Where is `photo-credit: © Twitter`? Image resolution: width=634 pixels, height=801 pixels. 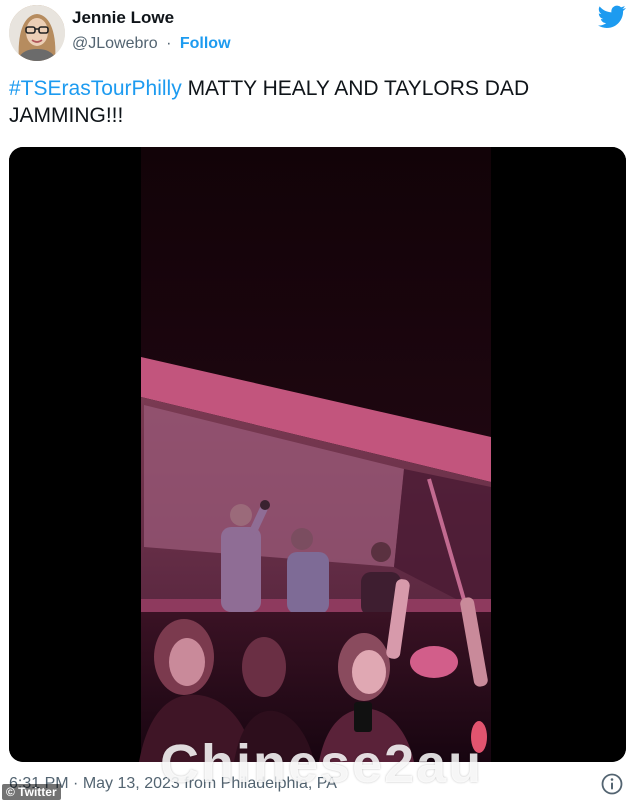
photo-credit: © Twitter is located at coordinates (31, 792).